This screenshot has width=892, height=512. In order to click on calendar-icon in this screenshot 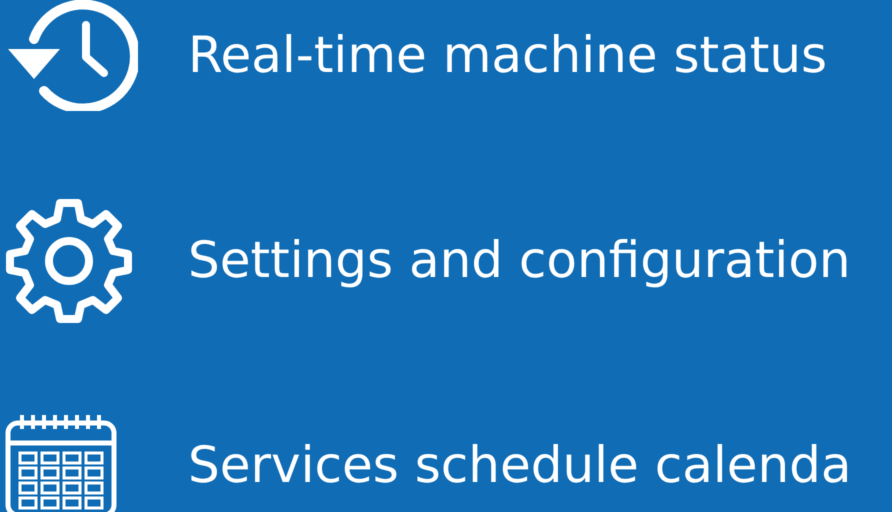, I will do `click(61, 462)`.